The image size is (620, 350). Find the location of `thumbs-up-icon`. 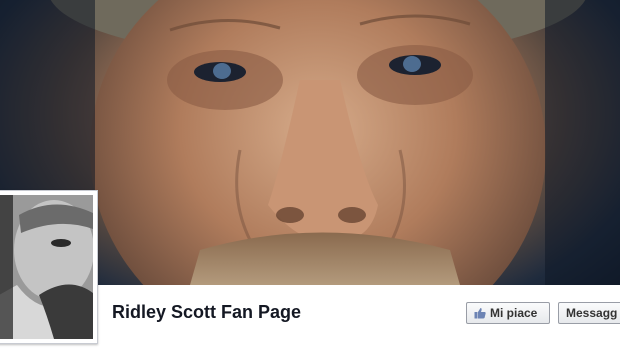

thumbs-up-icon is located at coordinates (480, 313).